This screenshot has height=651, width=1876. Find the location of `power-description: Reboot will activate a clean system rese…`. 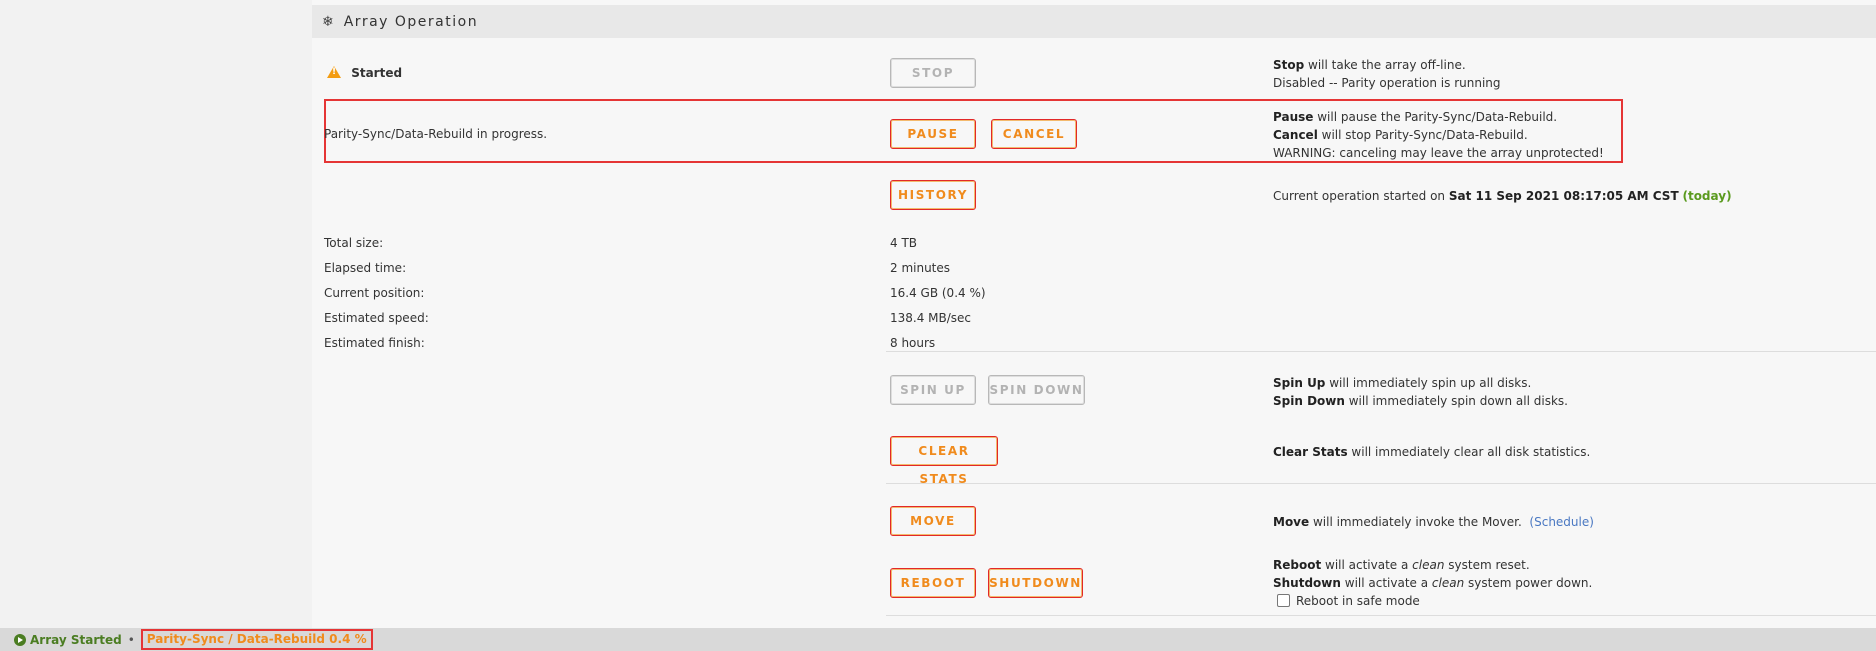

power-description: Reboot will activate a clean system rese… is located at coordinates (1432, 583).